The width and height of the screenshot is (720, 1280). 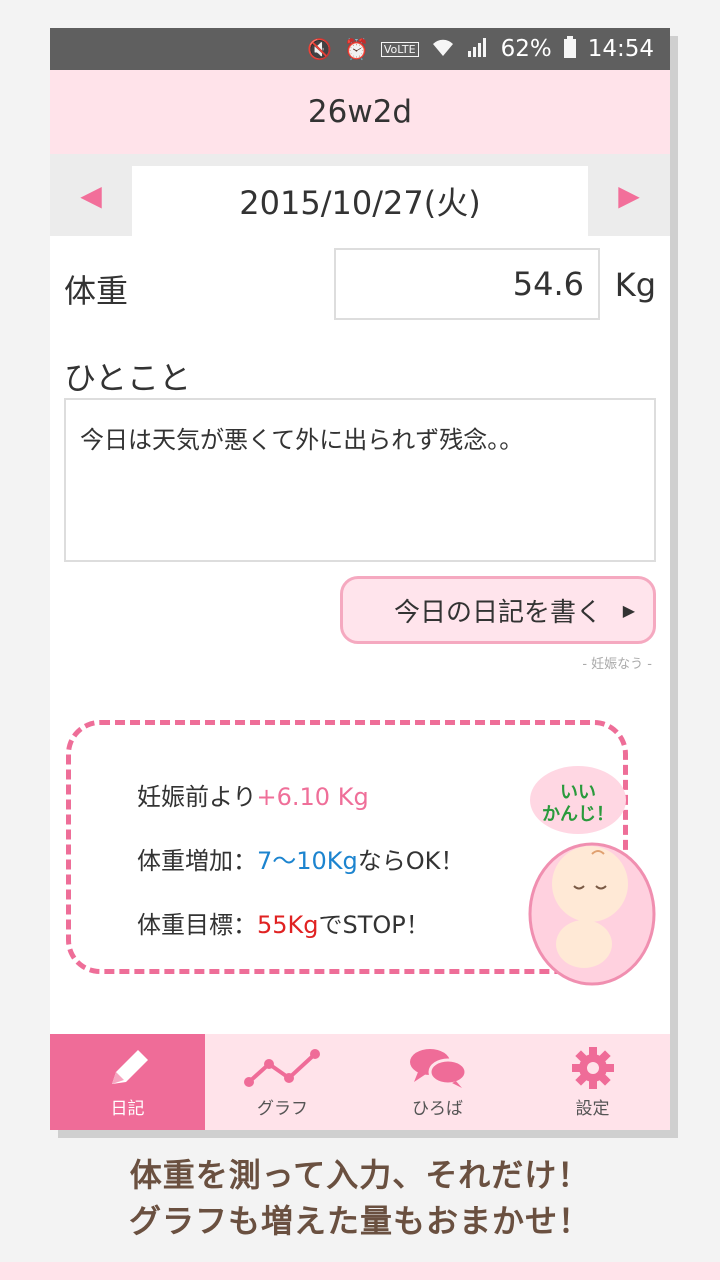 I want to click on app-header: 26w2d, so click(x=360, y=112).